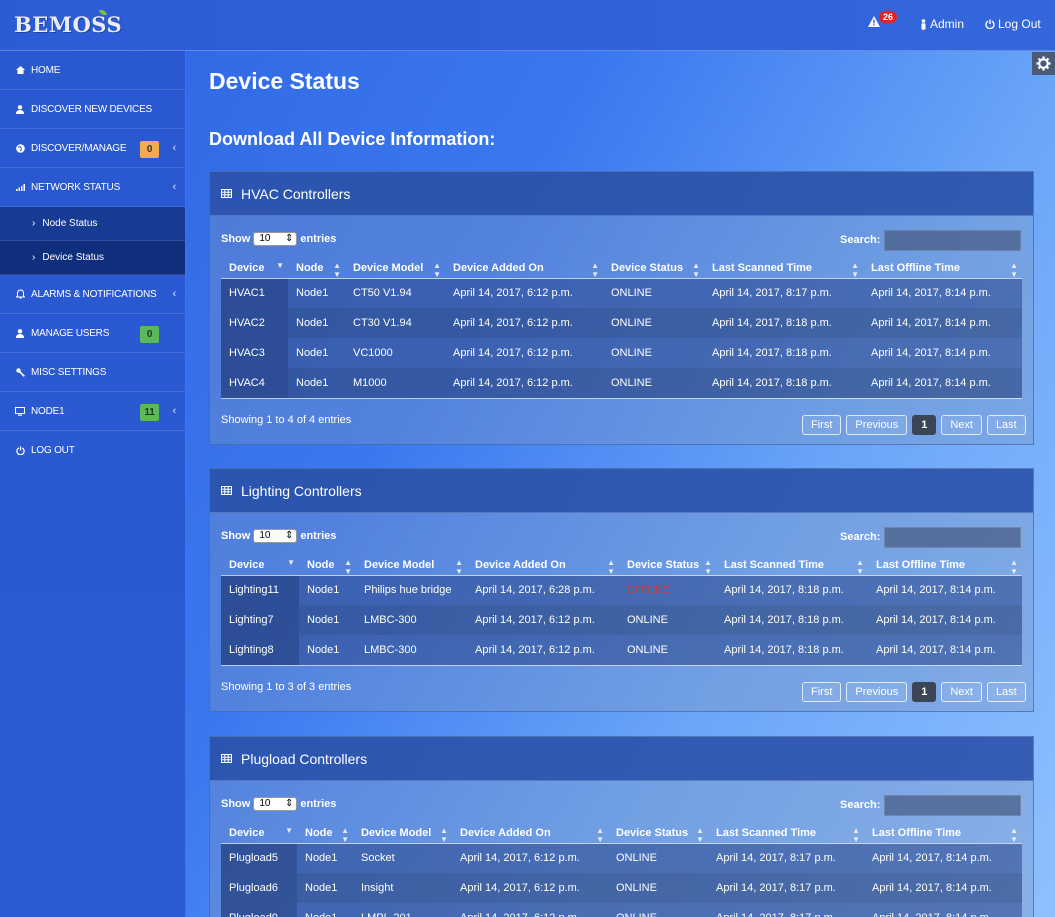  What do you see at coordinates (952, 537) in the screenshot?
I see `lighting-search-input` at bounding box center [952, 537].